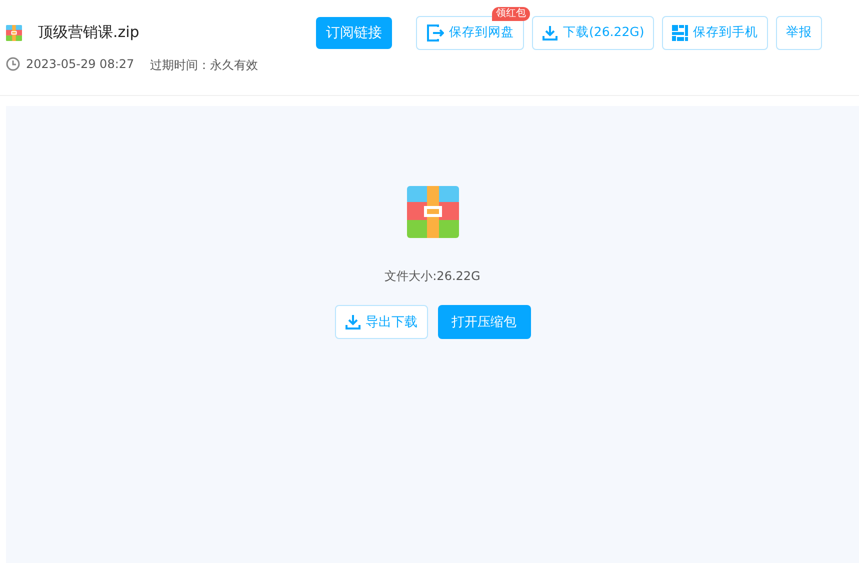 This screenshot has height=563, width=859. What do you see at coordinates (715, 33) in the screenshot?
I see `action-button: 保存到手机` at bounding box center [715, 33].